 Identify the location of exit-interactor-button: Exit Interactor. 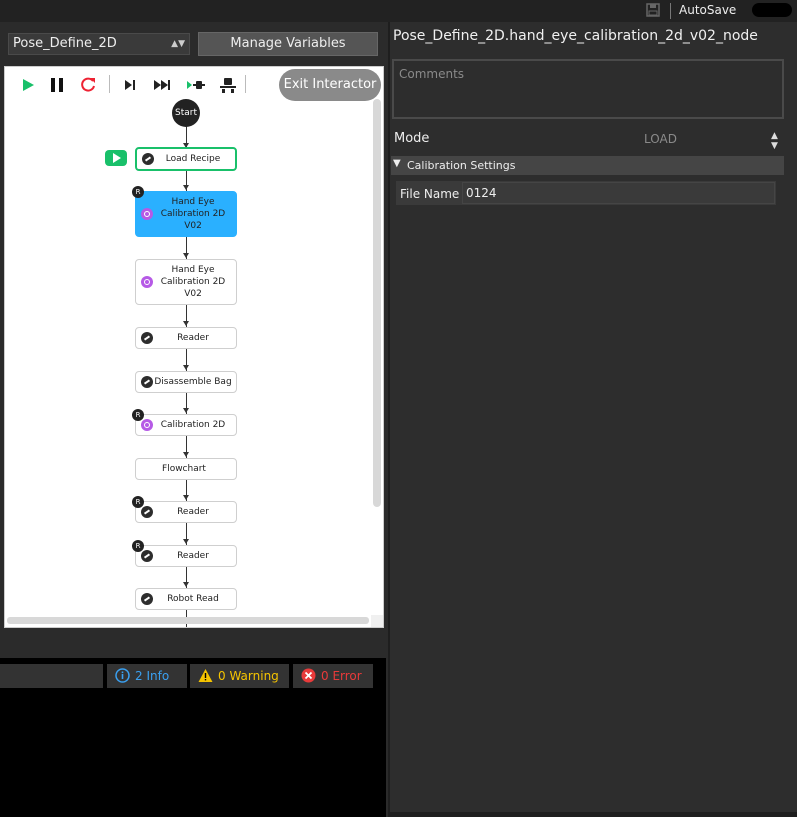
(330, 85).